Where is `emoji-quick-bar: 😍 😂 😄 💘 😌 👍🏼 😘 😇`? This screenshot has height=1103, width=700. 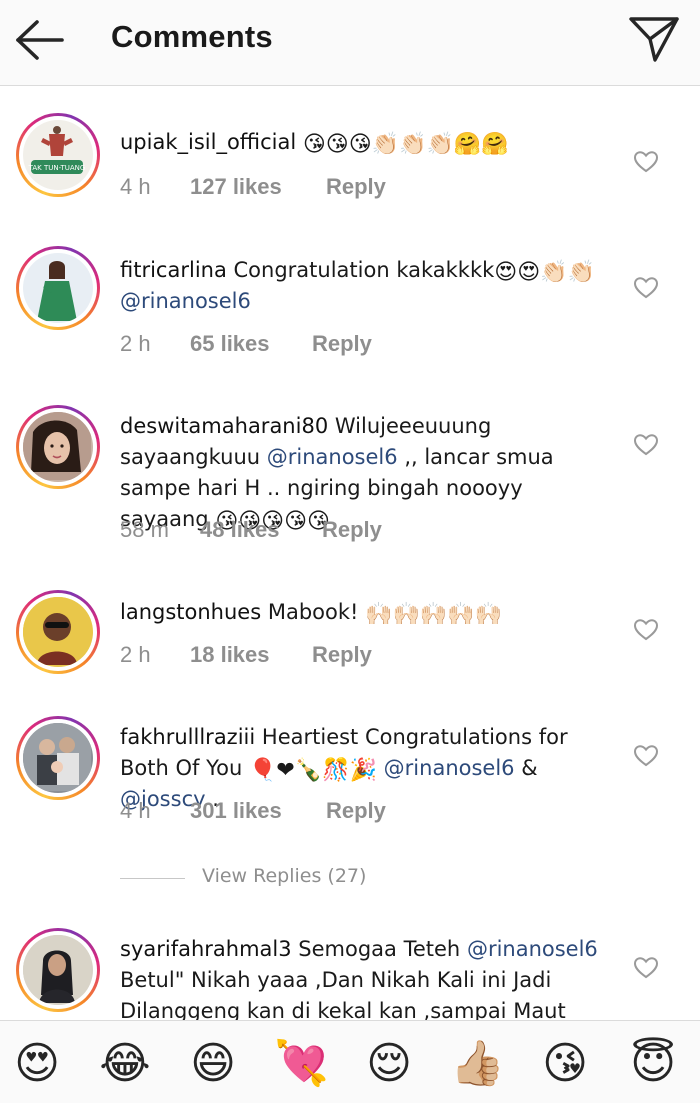 emoji-quick-bar: 😍 😂 😄 💘 😌 👍🏼 😘 😇 is located at coordinates (350, 1061).